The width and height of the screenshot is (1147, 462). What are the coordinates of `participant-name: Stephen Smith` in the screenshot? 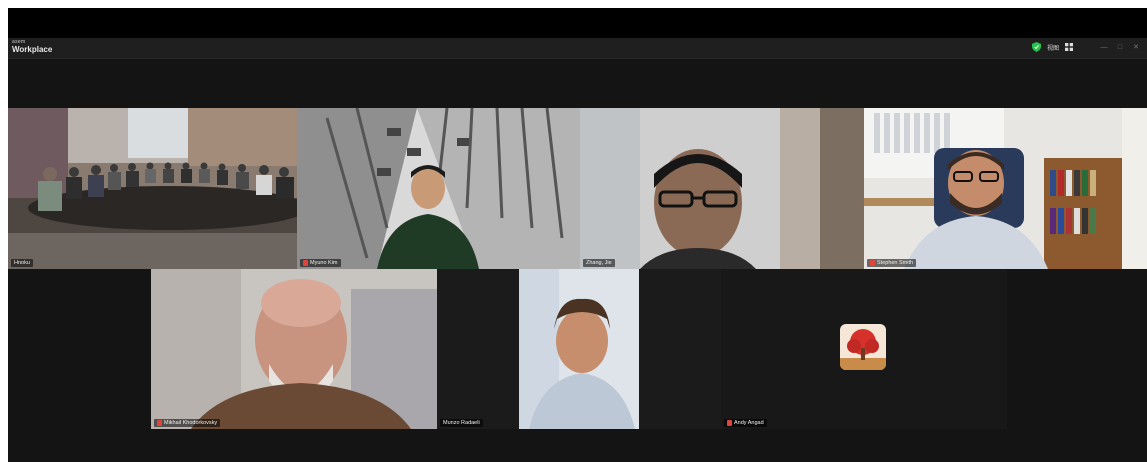 It's located at (895, 263).